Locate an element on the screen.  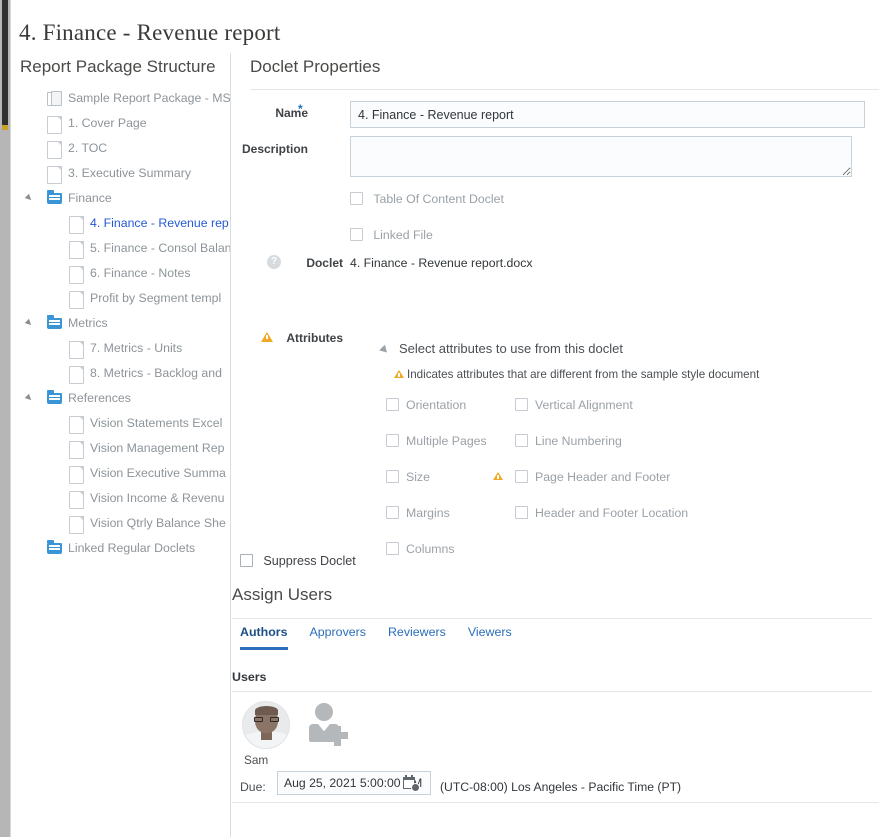
avatar-hair is located at coordinates (266, 710).